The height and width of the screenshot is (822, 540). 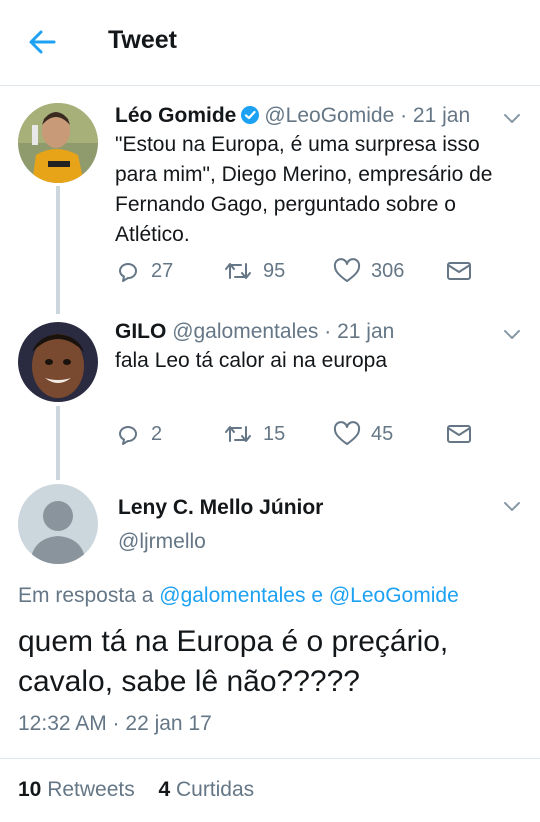 I want to click on retweet-count: 15, so click(x=274, y=433).